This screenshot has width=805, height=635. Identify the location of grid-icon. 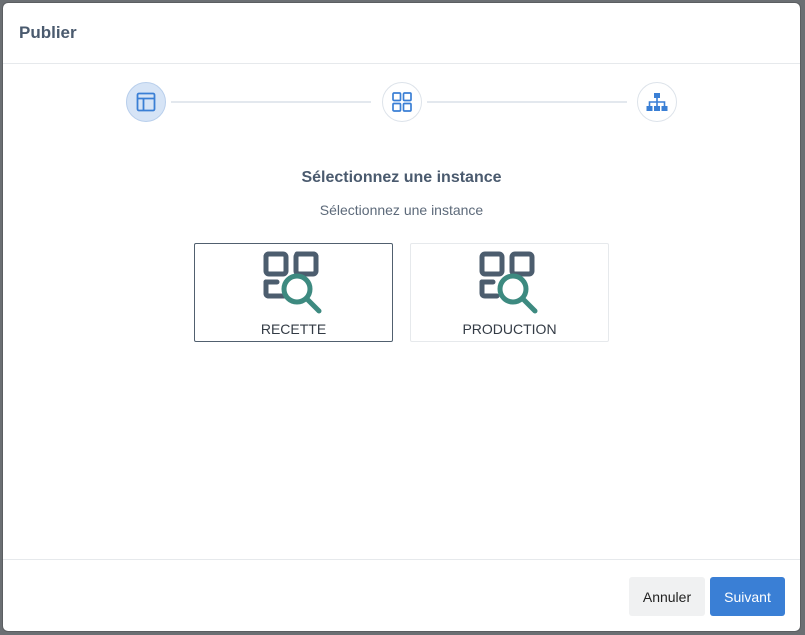
(402, 102).